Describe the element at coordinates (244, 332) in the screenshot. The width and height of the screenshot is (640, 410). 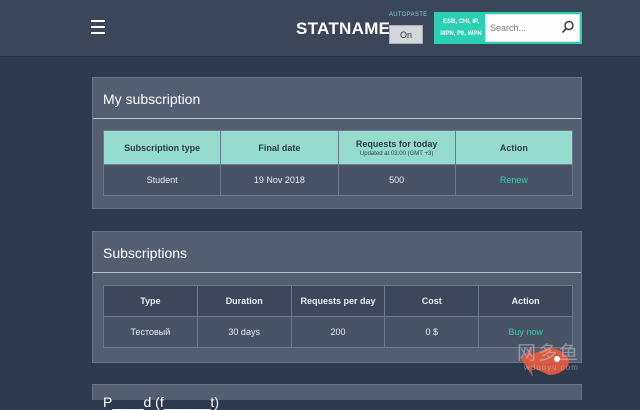
I see `table-cell: 30 days` at that location.